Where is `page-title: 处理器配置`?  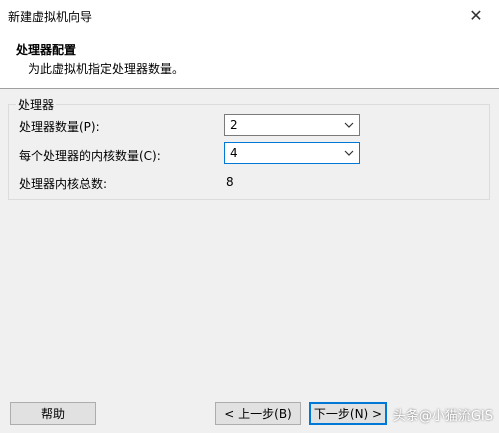
page-title: 处理器配置 is located at coordinates (46, 50).